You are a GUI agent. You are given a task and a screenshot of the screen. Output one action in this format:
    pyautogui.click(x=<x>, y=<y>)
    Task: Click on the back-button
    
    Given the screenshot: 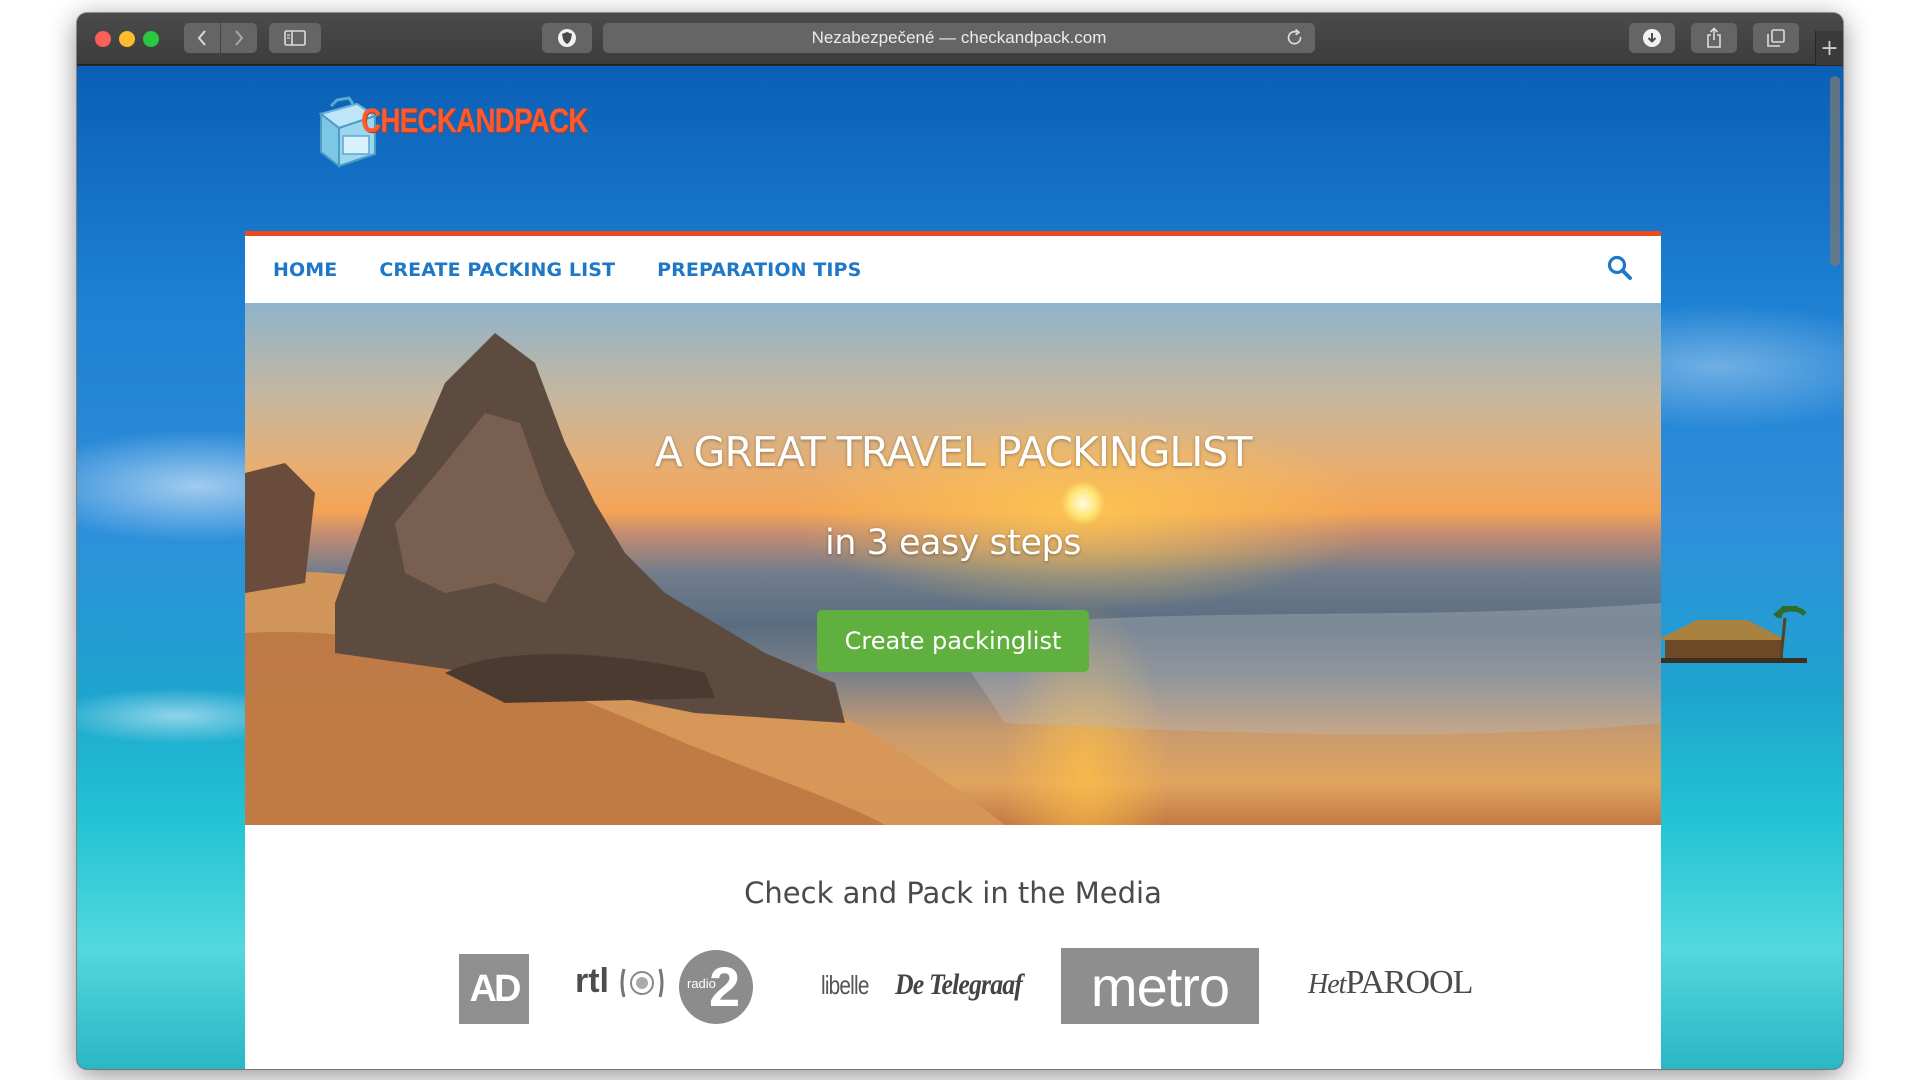 What is the action you would take?
    pyautogui.click(x=202, y=38)
    